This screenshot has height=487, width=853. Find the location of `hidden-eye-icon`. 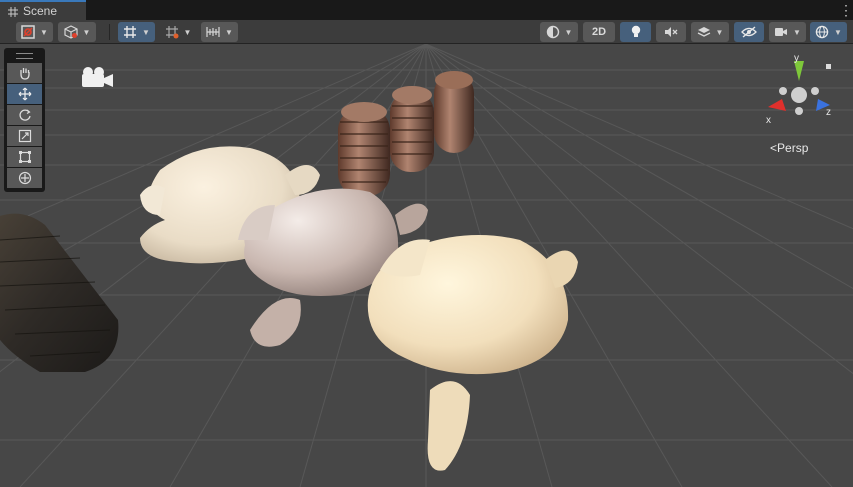

hidden-eye-icon is located at coordinates (749, 32).